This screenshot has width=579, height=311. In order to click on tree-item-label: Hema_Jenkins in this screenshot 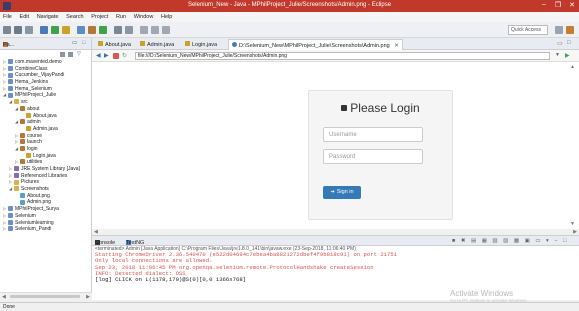, I will do `click(32, 82)`.